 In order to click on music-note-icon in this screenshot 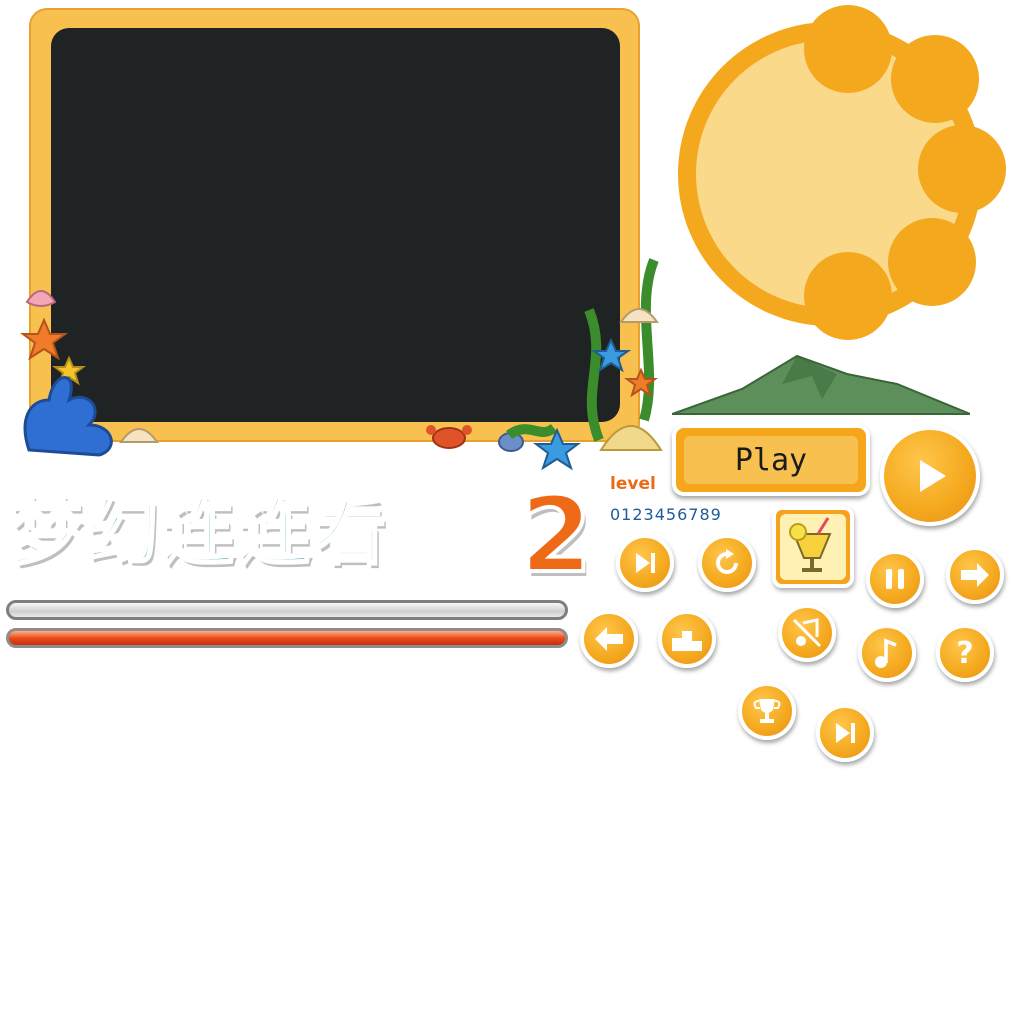, I will do `click(886, 653)`.